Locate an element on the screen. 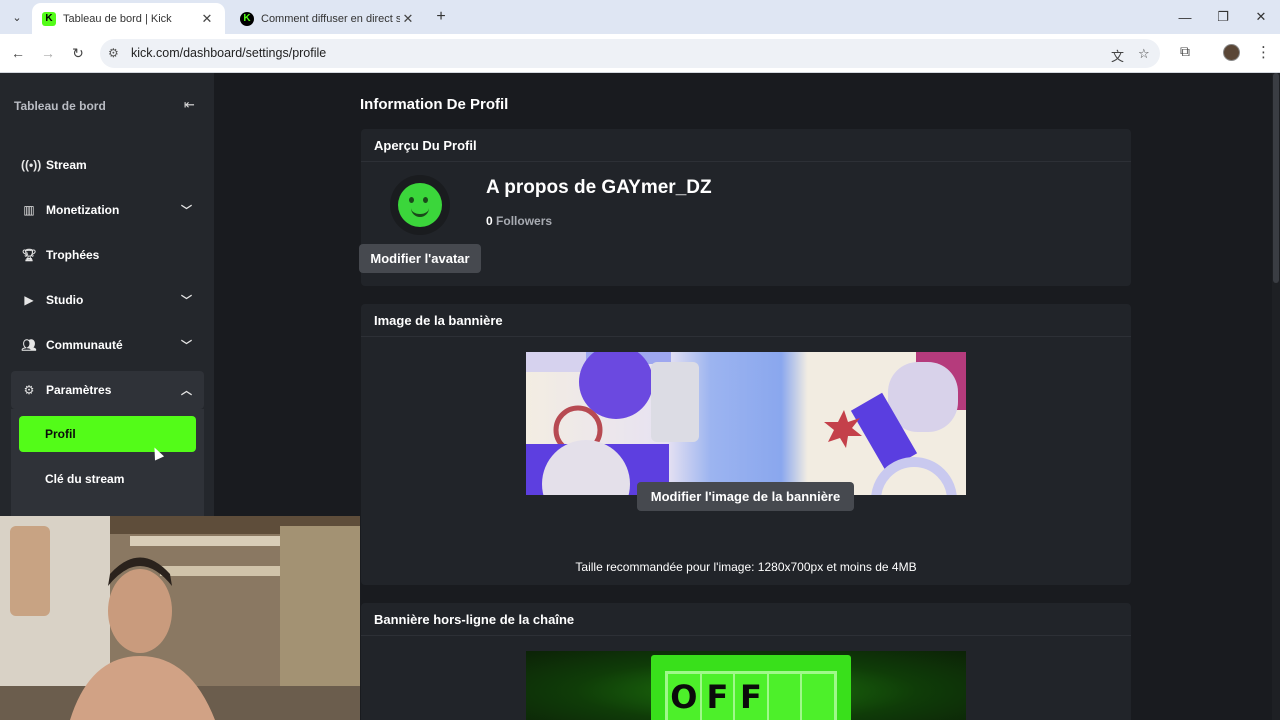  avatar is located at coordinates (420, 205).